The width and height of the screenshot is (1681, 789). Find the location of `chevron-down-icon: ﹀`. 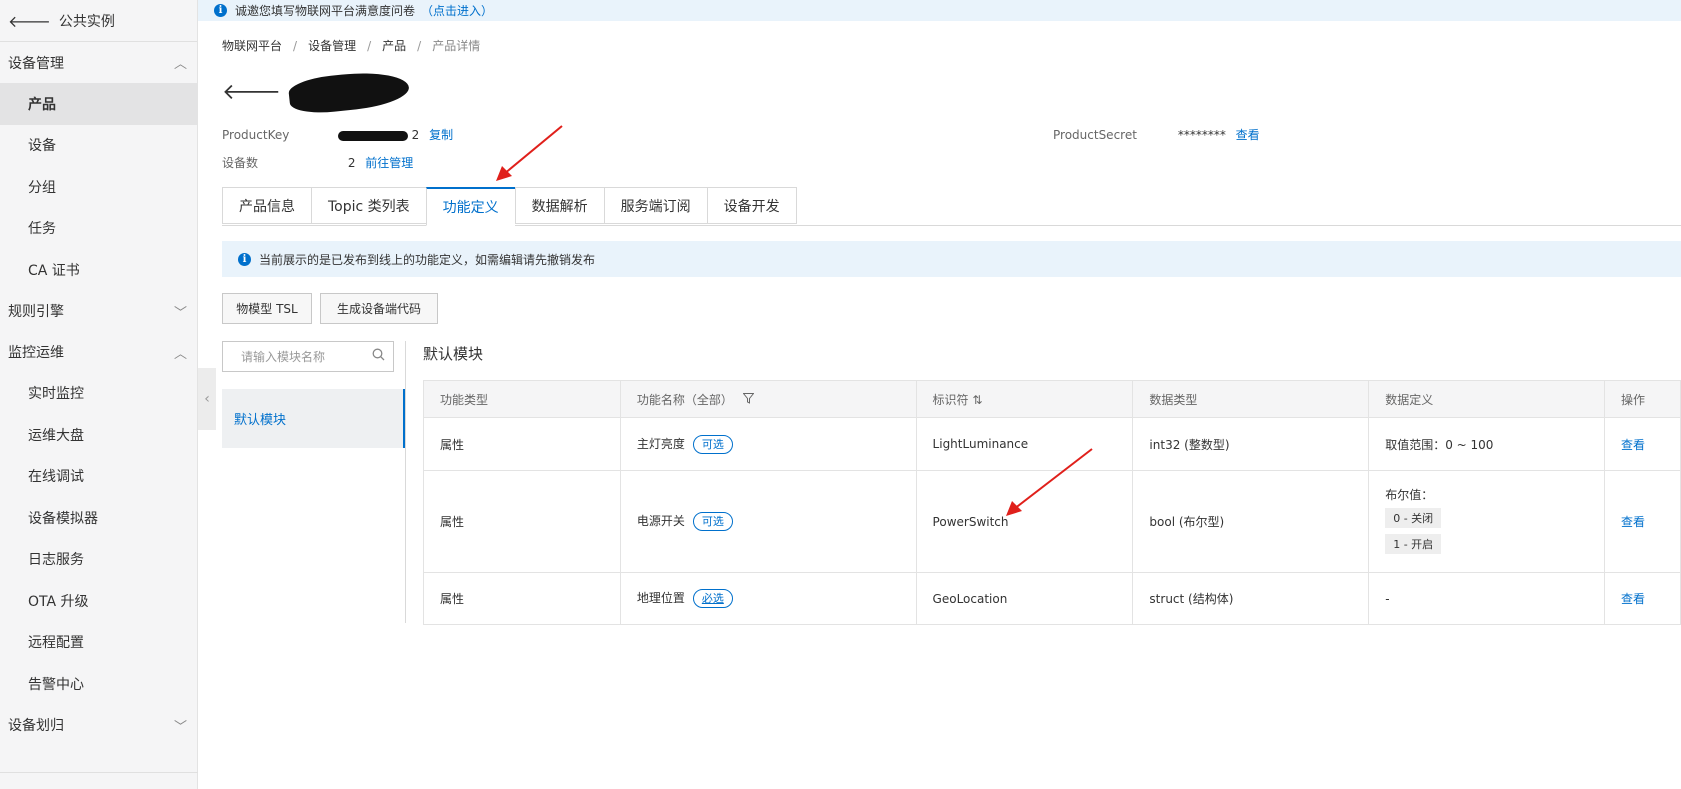

chevron-down-icon: ﹀ is located at coordinates (180, 313).